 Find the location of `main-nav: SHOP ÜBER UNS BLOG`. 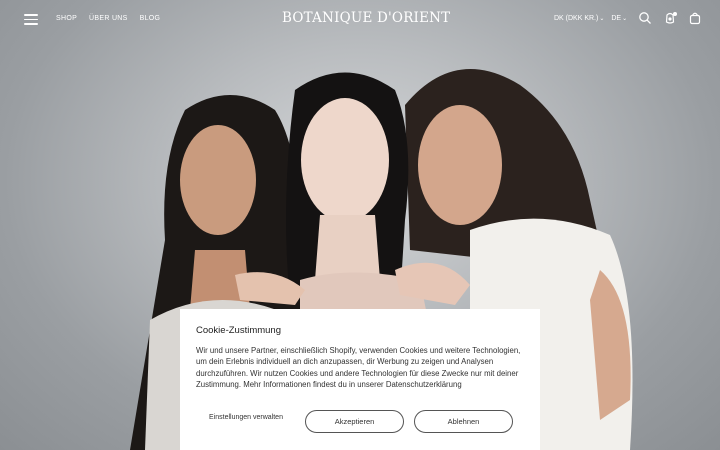

main-nav: SHOP ÜBER UNS BLOG is located at coordinates (108, 18).